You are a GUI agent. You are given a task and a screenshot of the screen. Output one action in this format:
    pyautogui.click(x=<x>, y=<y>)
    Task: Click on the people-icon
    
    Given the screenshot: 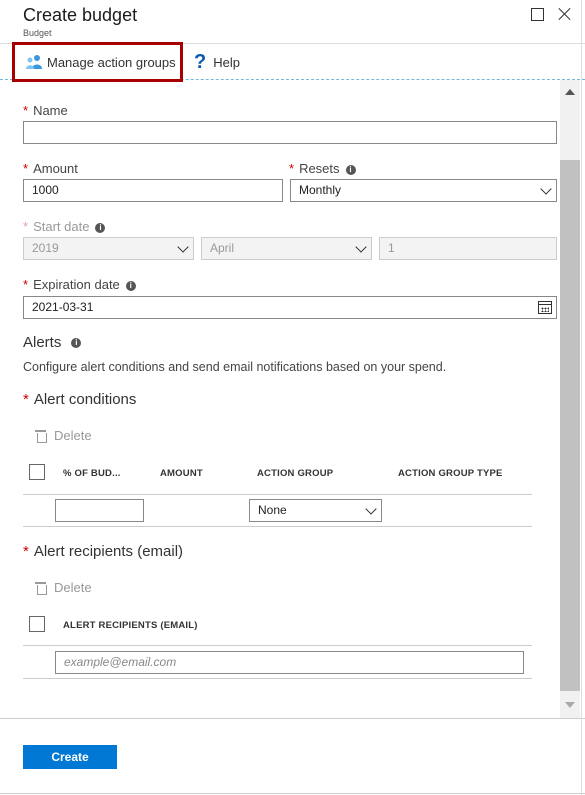 What is the action you would take?
    pyautogui.click(x=34, y=62)
    